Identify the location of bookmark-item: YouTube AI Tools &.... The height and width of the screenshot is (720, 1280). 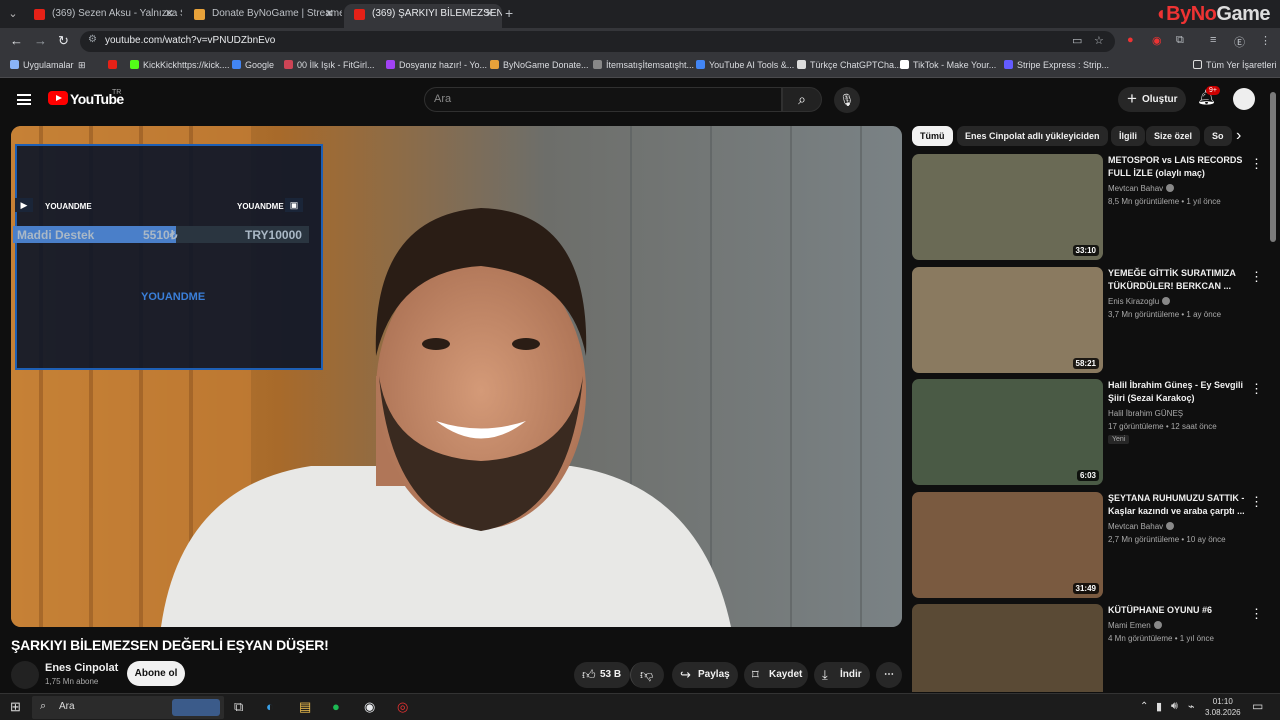
(745, 65).